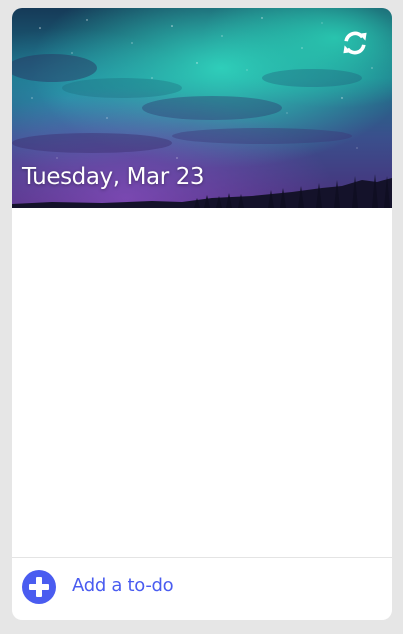  What do you see at coordinates (123, 585) in the screenshot?
I see `add-todo-label: Add a to-do` at bounding box center [123, 585].